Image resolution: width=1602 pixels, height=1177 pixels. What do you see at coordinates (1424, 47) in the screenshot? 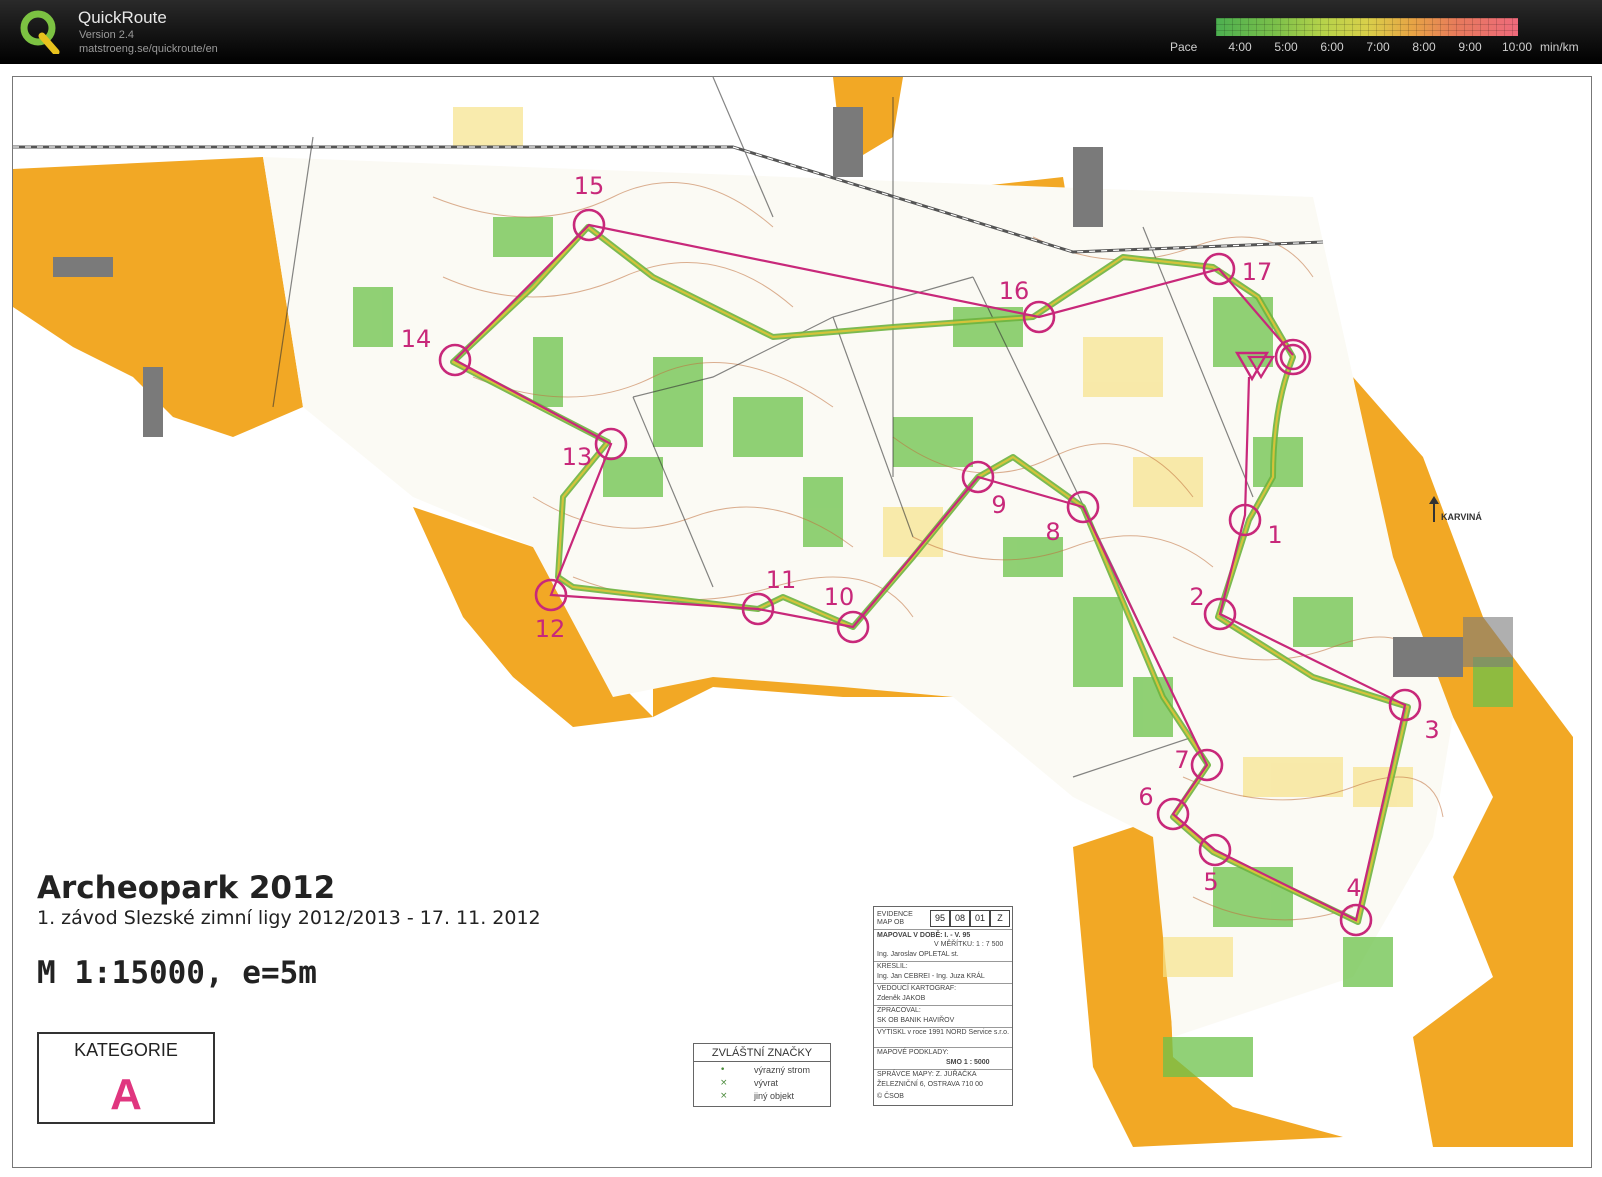
I see `pace-tick: 8:00` at bounding box center [1424, 47].